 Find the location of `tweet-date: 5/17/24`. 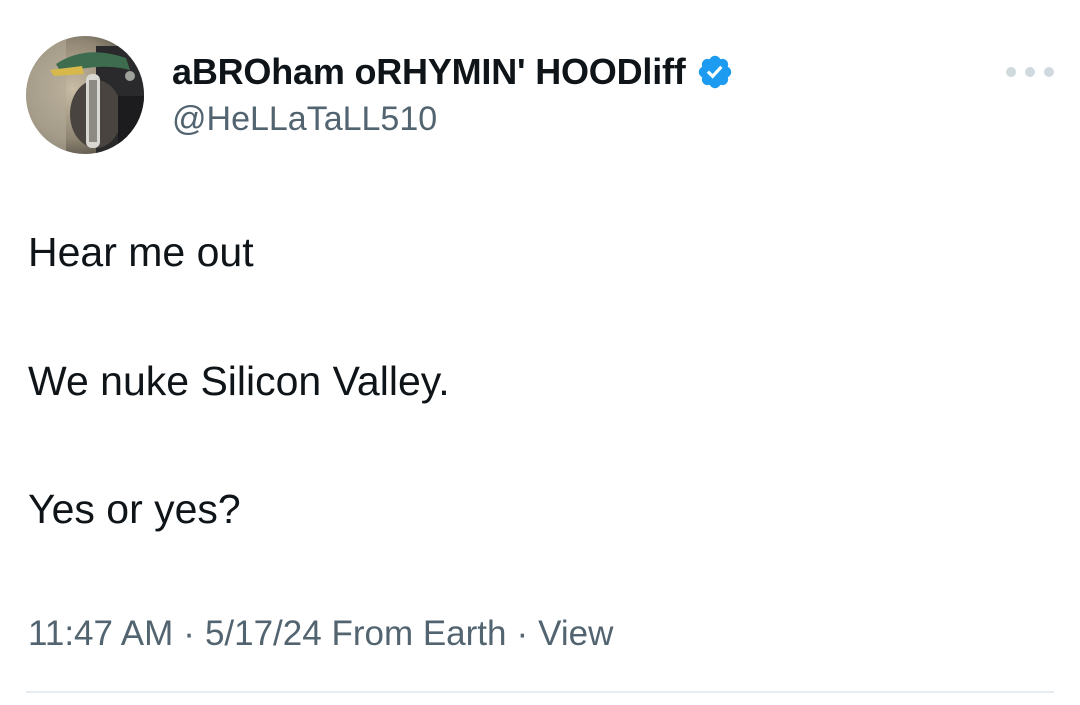

tweet-date: 5/17/24 is located at coordinates (263, 633).